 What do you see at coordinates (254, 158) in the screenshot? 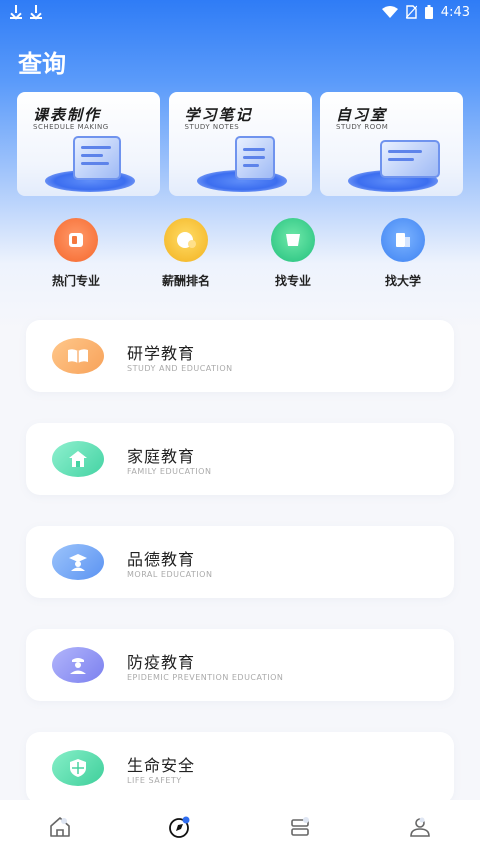
I see `clipboard-icon` at bounding box center [254, 158].